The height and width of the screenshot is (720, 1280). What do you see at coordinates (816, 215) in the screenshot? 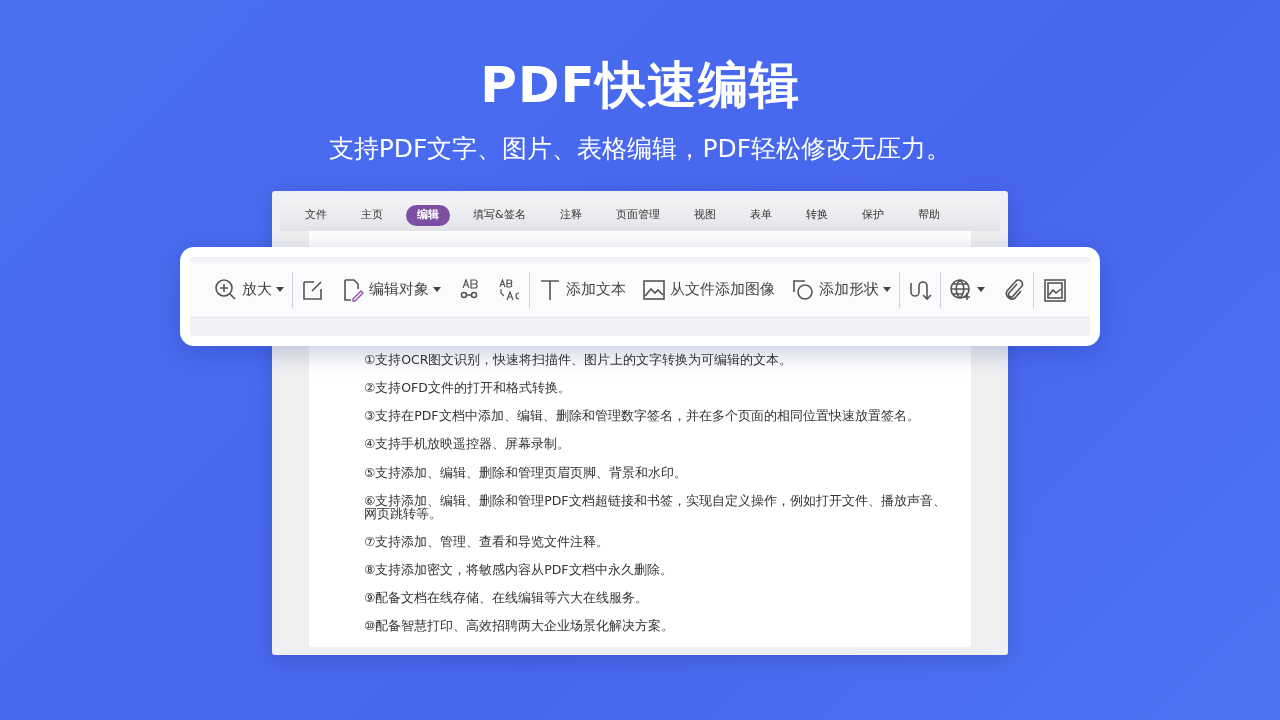
I see `menu-tab: 转换` at bounding box center [816, 215].